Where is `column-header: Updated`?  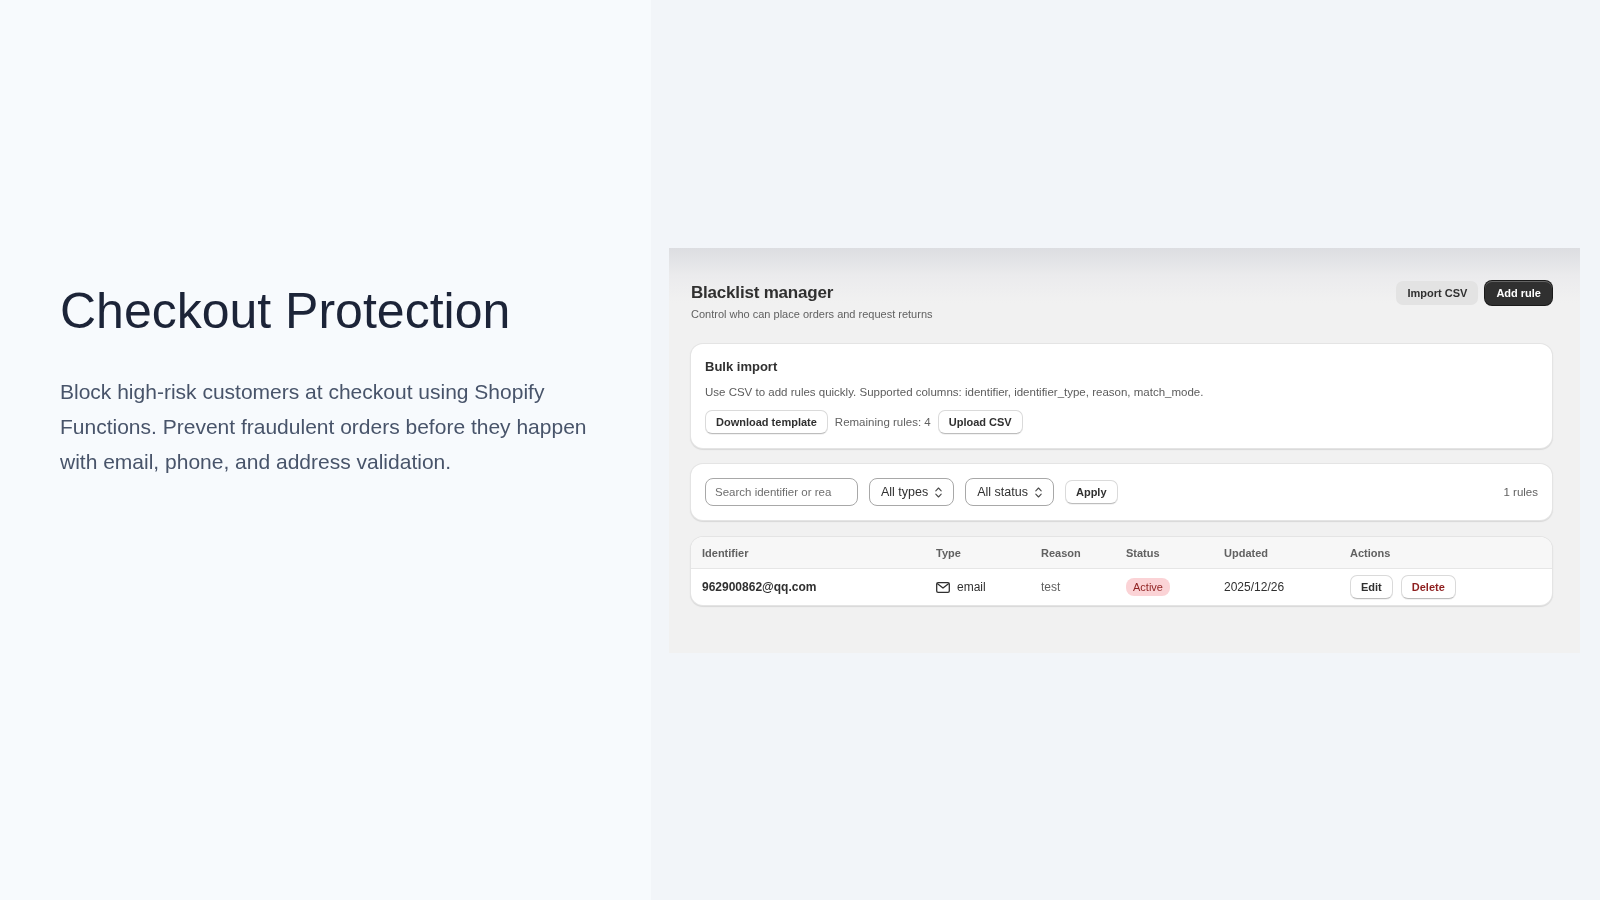 column-header: Updated is located at coordinates (1246, 552).